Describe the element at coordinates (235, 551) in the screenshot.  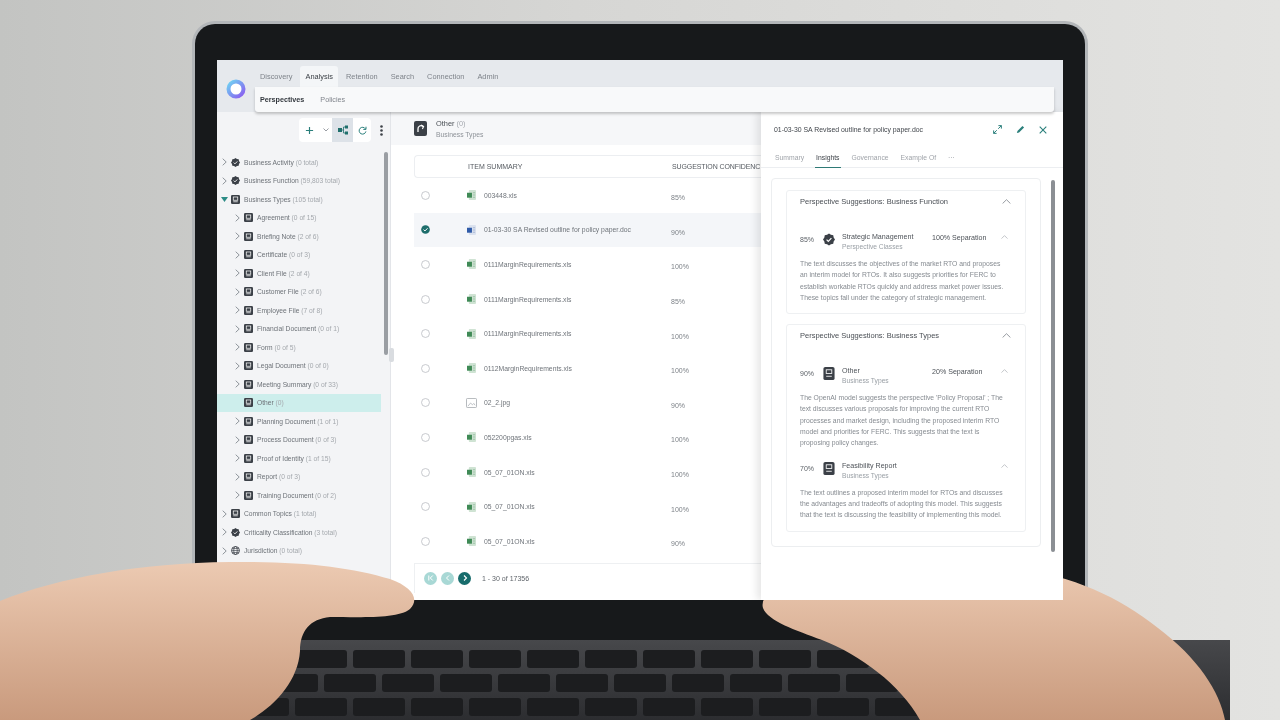
I see `globe-icon` at that location.